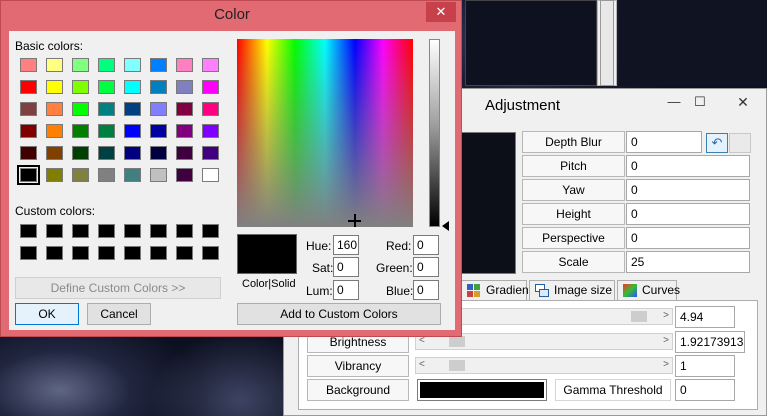 The height and width of the screenshot is (416, 767). What do you see at coordinates (740, 143) in the screenshot?
I see `blank-button` at bounding box center [740, 143].